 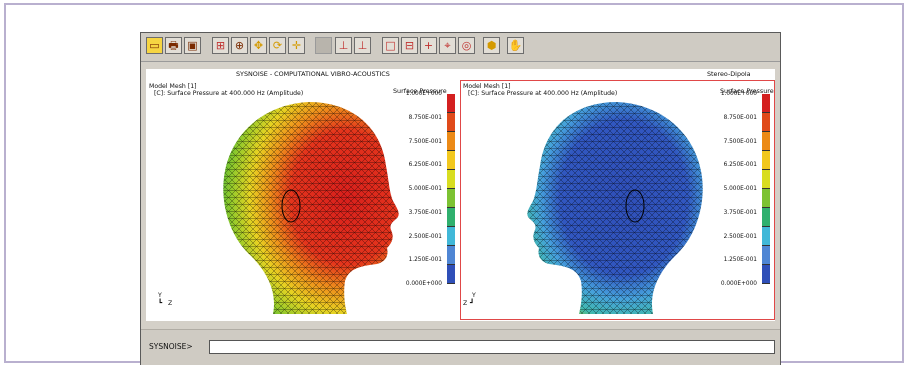 What do you see at coordinates (423, 94) in the screenshot?
I see `legend-tick-left: 1.000E+000` at bounding box center [423, 94].